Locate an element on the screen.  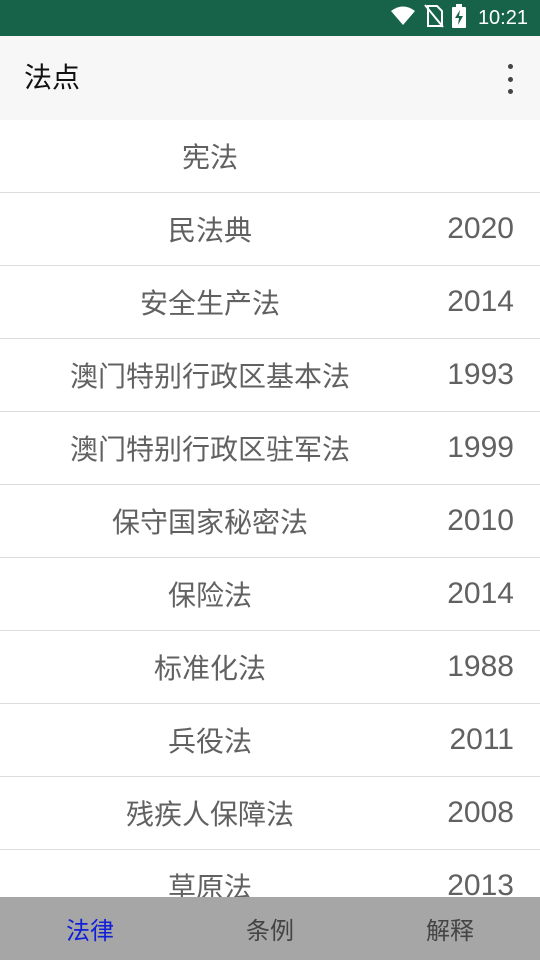
list-item: 兵役法 2011 is located at coordinates (270, 740).